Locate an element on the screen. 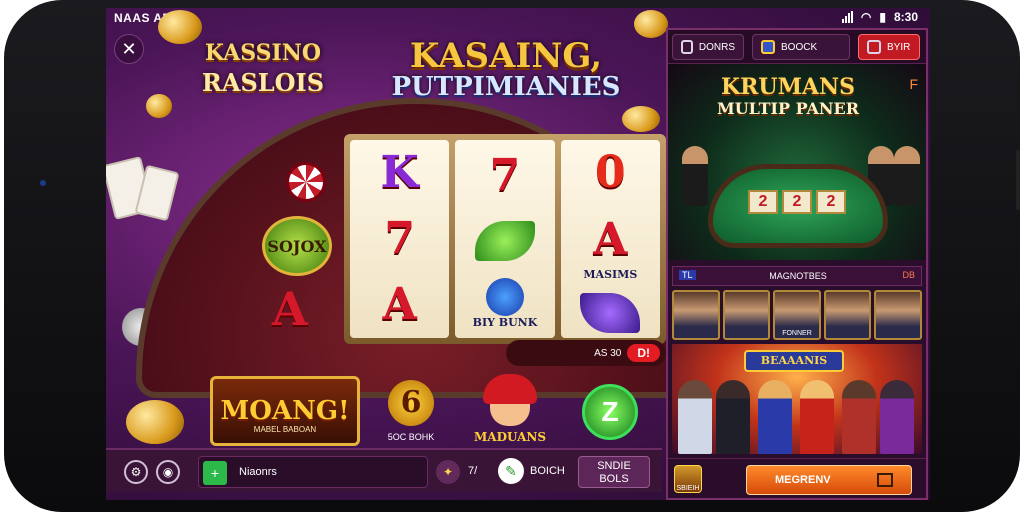  panel-bottom: SBIEIH MEGRENV is located at coordinates (797, 478).